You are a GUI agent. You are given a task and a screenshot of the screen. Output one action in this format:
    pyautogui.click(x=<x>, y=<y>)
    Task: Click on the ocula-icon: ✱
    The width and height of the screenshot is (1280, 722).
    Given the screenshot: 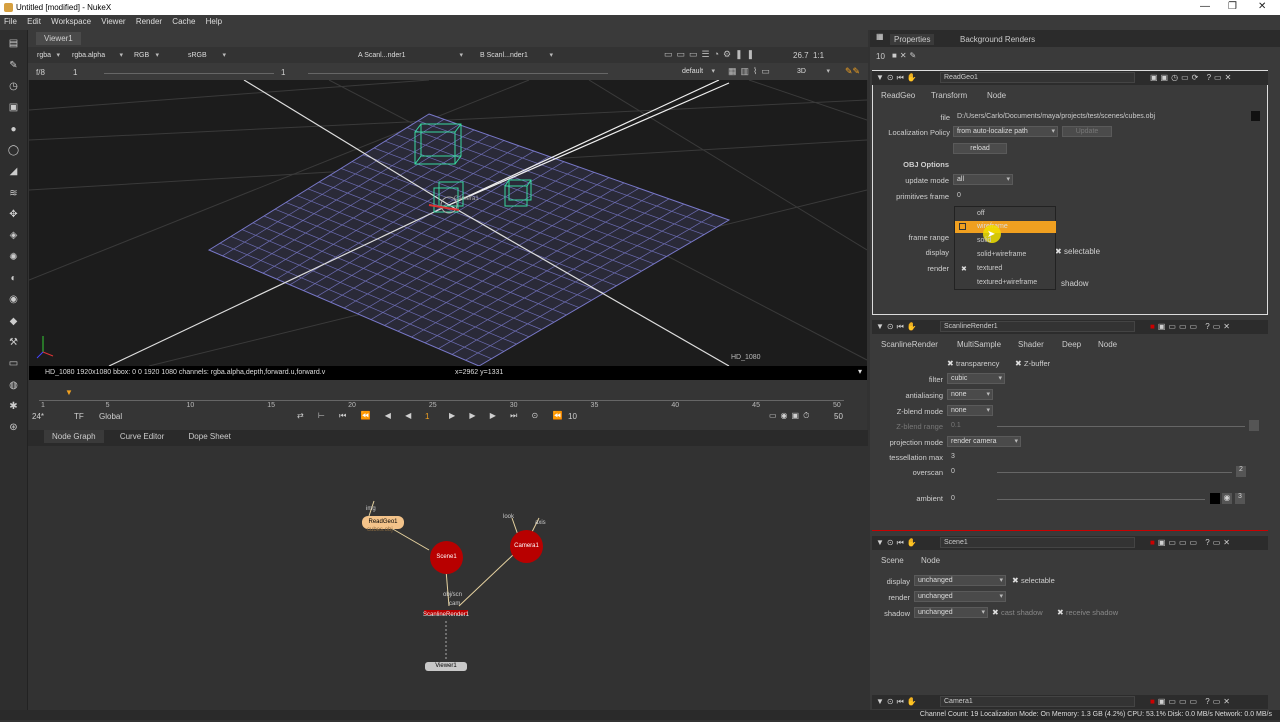 What is the action you would take?
    pyautogui.click(x=13, y=407)
    